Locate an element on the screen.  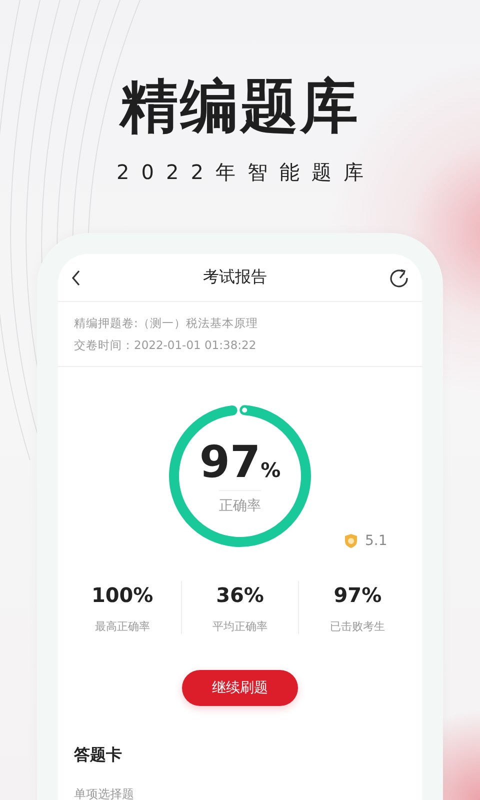
stat-label: 最高正确率 is located at coordinates (122, 626).